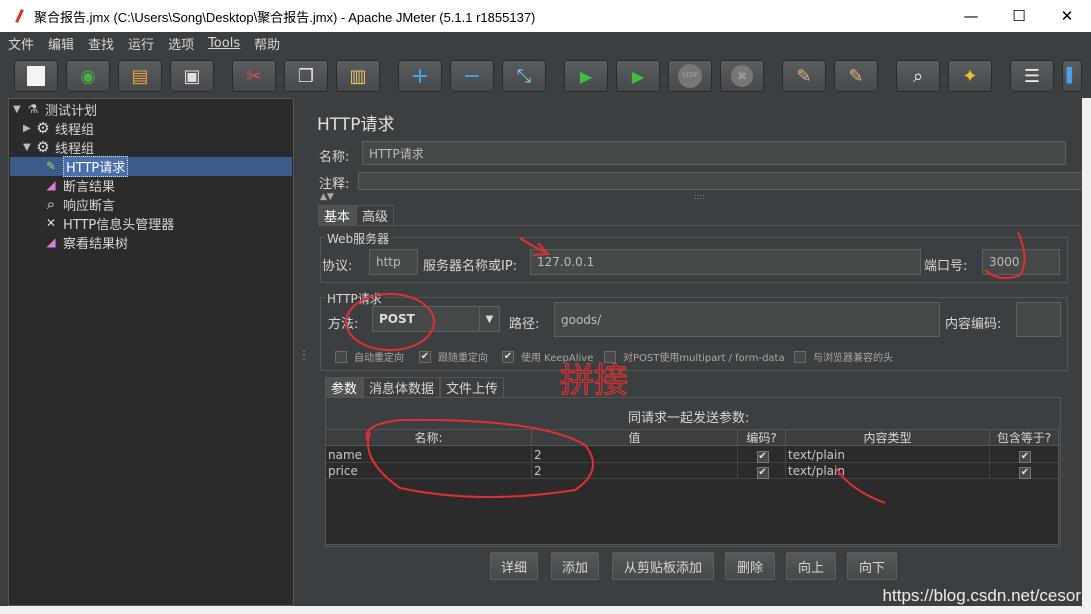  I want to click on tree-node-thread-group-2: ▼ ⚙ 线程组, so click(58, 147).